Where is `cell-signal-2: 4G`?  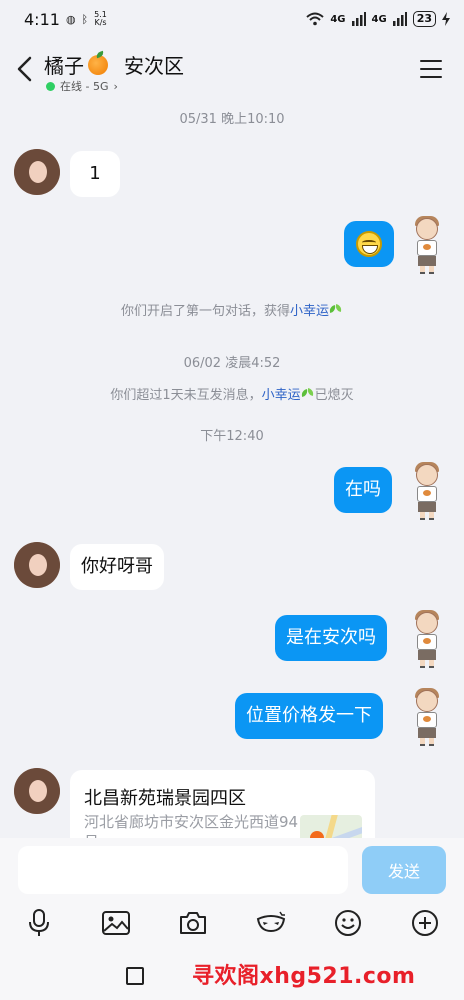 cell-signal-2: 4G is located at coordinates (379, 19).